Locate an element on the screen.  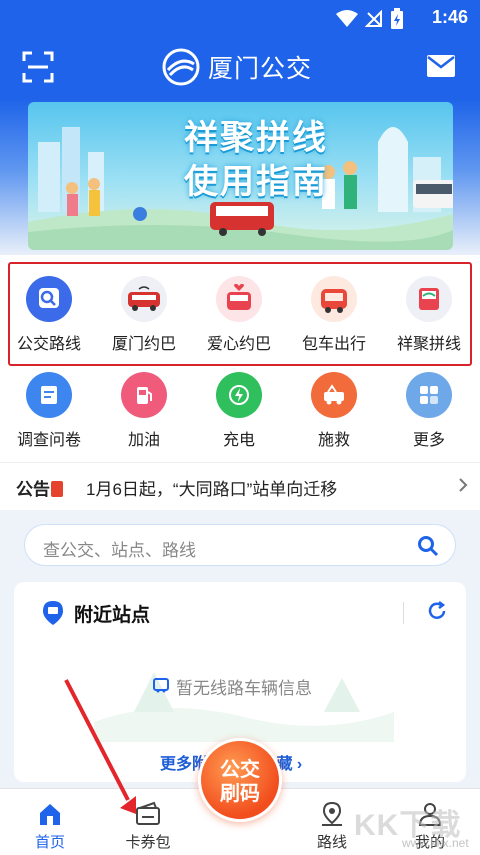
app-header: 厦门公交 is located at coordinates (240, 67).